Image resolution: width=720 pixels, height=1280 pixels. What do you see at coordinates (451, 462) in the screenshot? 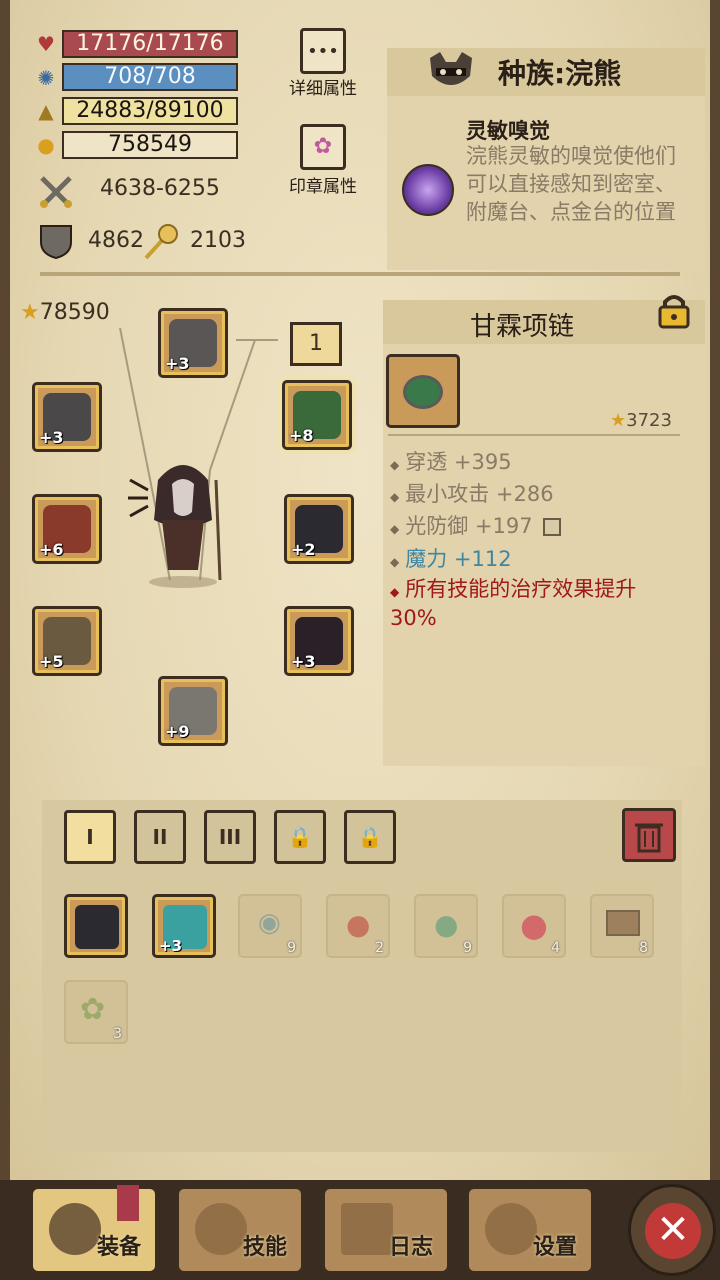
I see `attribute-row: ◆ 穿透 +395` at bounding box center [451, 462].